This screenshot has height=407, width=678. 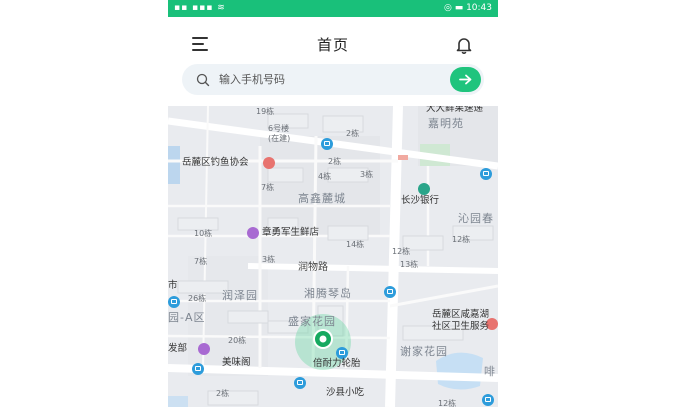 What do you see at coordinates (424, 351) in the screenshot?
I see `map-label: 谢家花园` at bounding box center [424, 351].